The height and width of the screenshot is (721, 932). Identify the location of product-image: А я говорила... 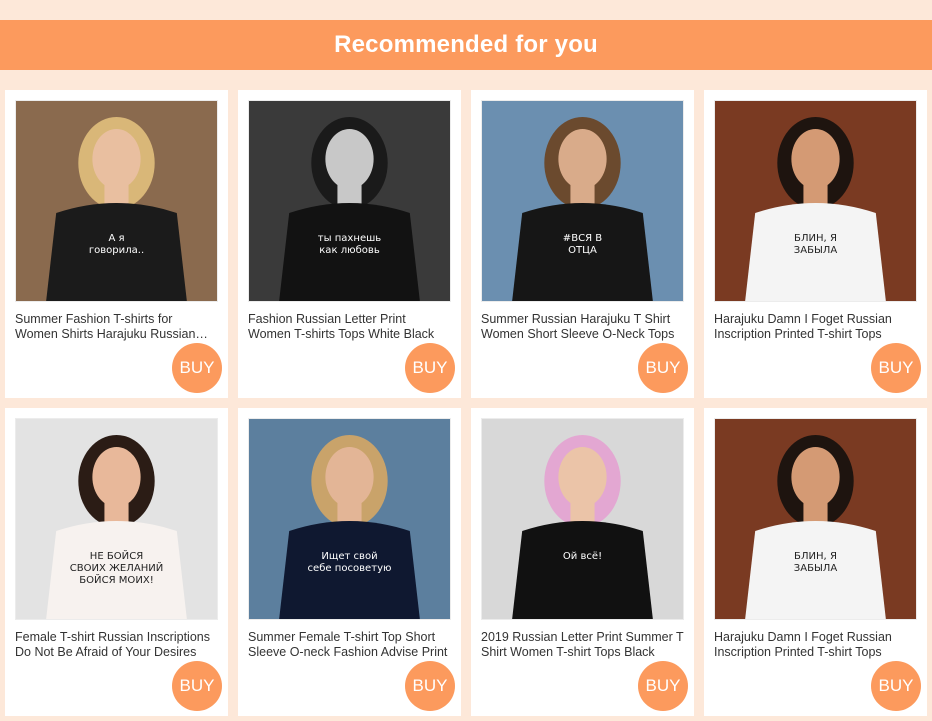
(116, 201).